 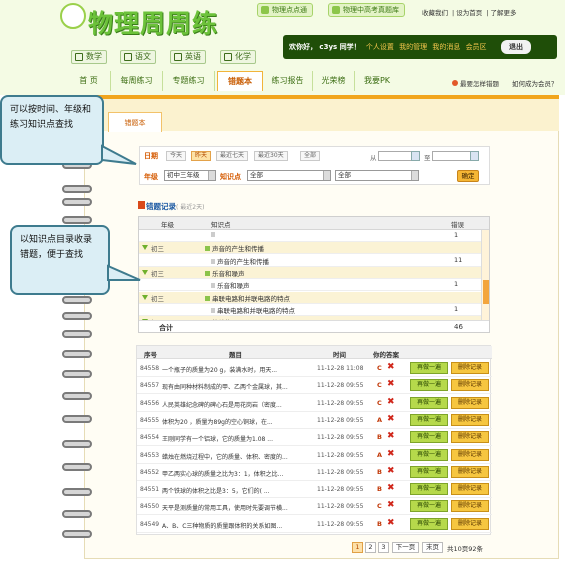 I want to click on date-7days: 最近七天, so click(x=232, y=156).